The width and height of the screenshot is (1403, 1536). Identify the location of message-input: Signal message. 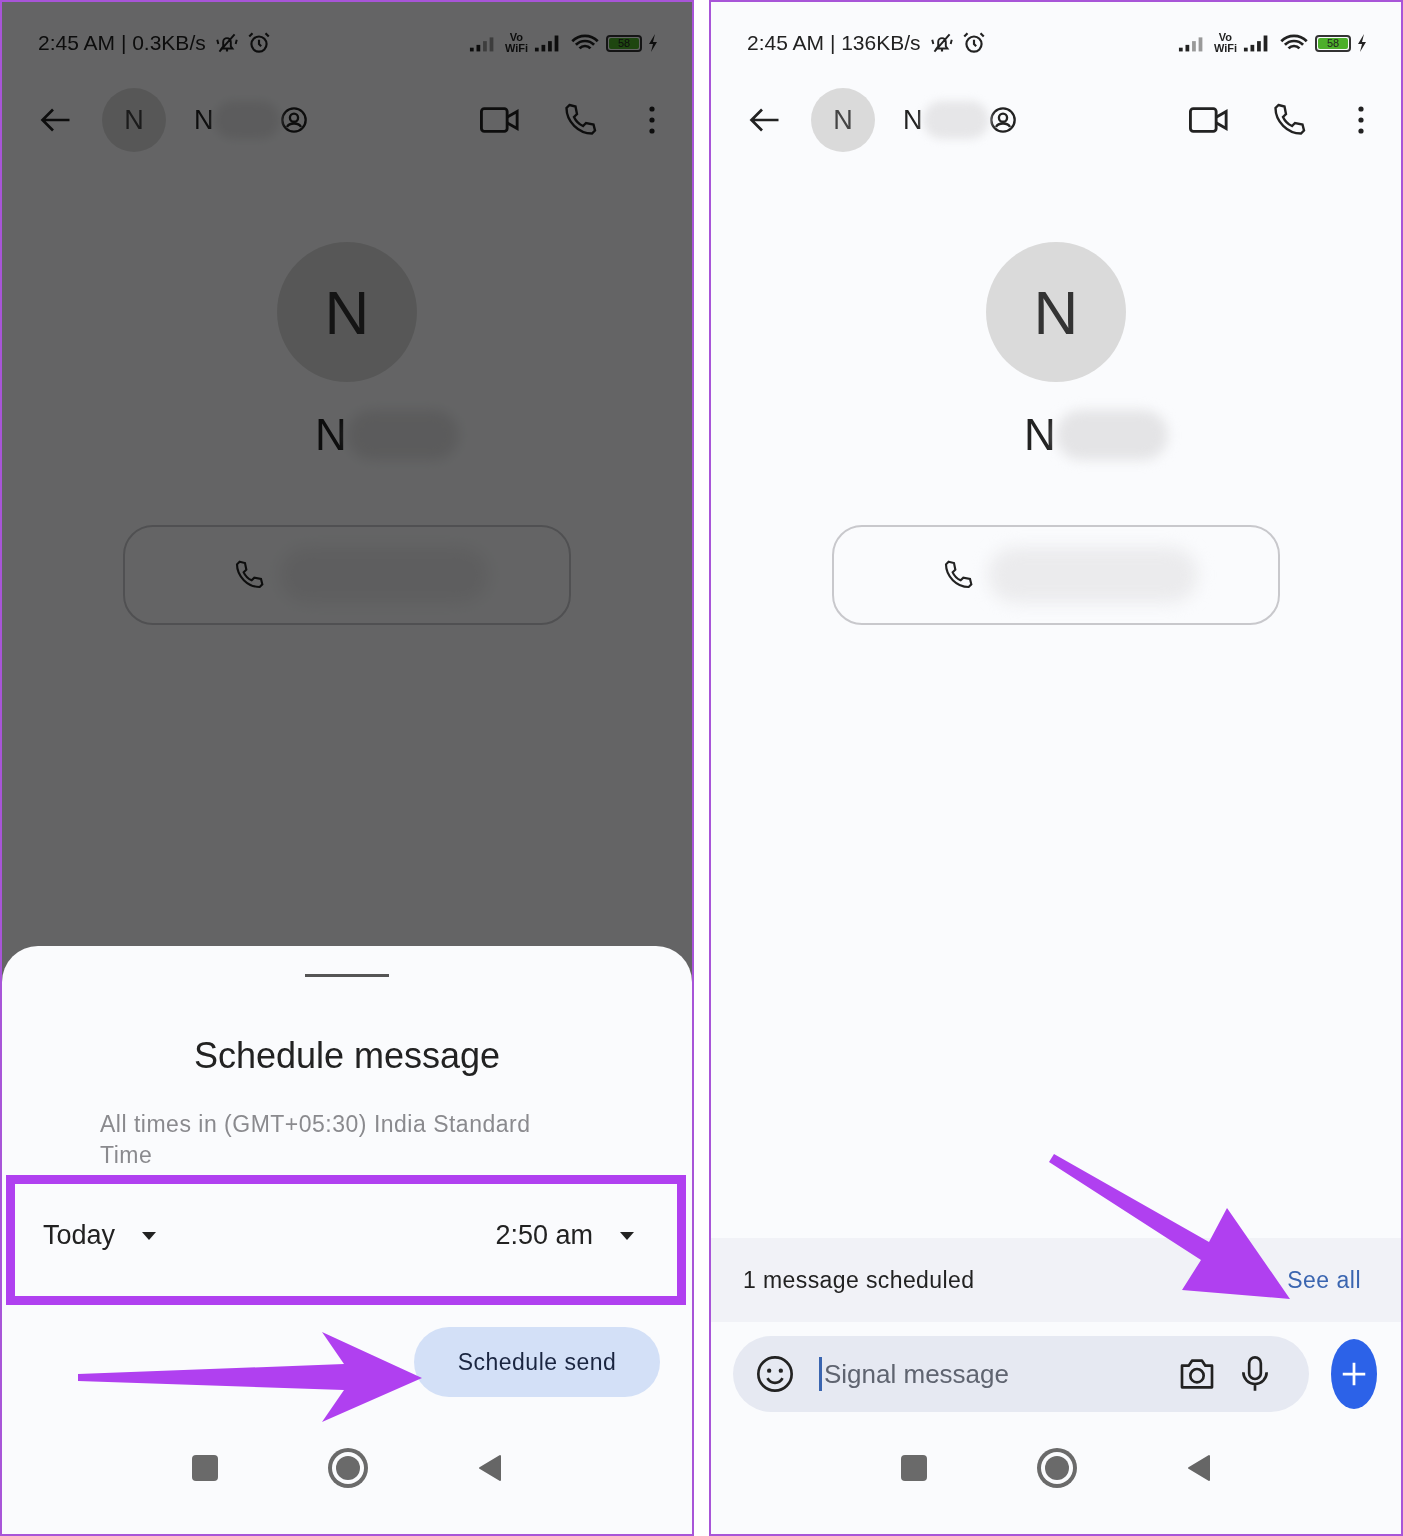
(990, 1374).